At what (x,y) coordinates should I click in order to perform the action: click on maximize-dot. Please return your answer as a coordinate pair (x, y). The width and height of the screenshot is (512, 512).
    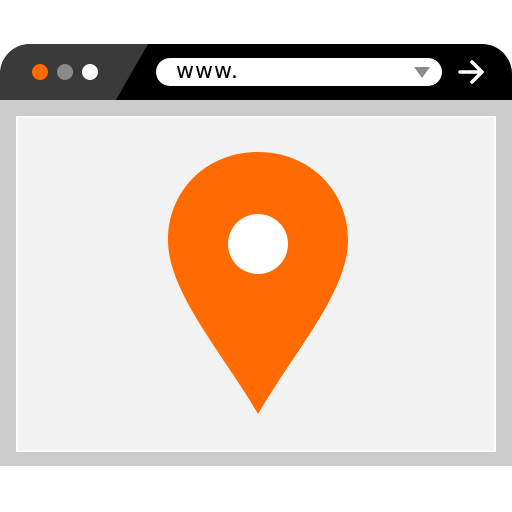
    Looking at the image, I should click on (90, 72).